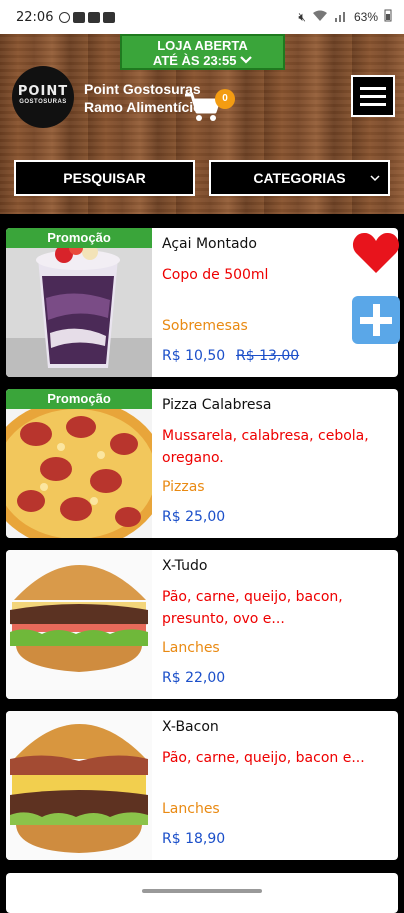 The width and height of the screenshot is (404, 913). Describe the element at coordinates (341, 17) in the screenshot. I see `signal-icon` at that location.